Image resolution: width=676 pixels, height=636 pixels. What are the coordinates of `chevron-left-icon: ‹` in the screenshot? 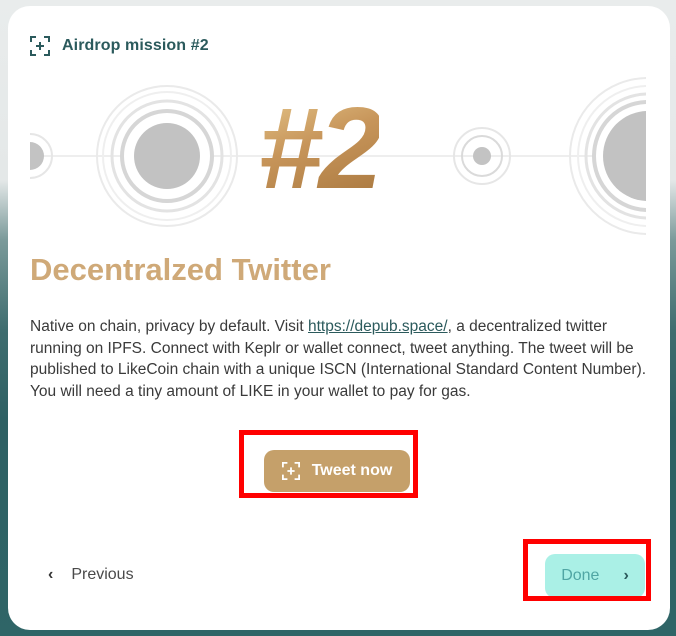 It's located at (51, 574).